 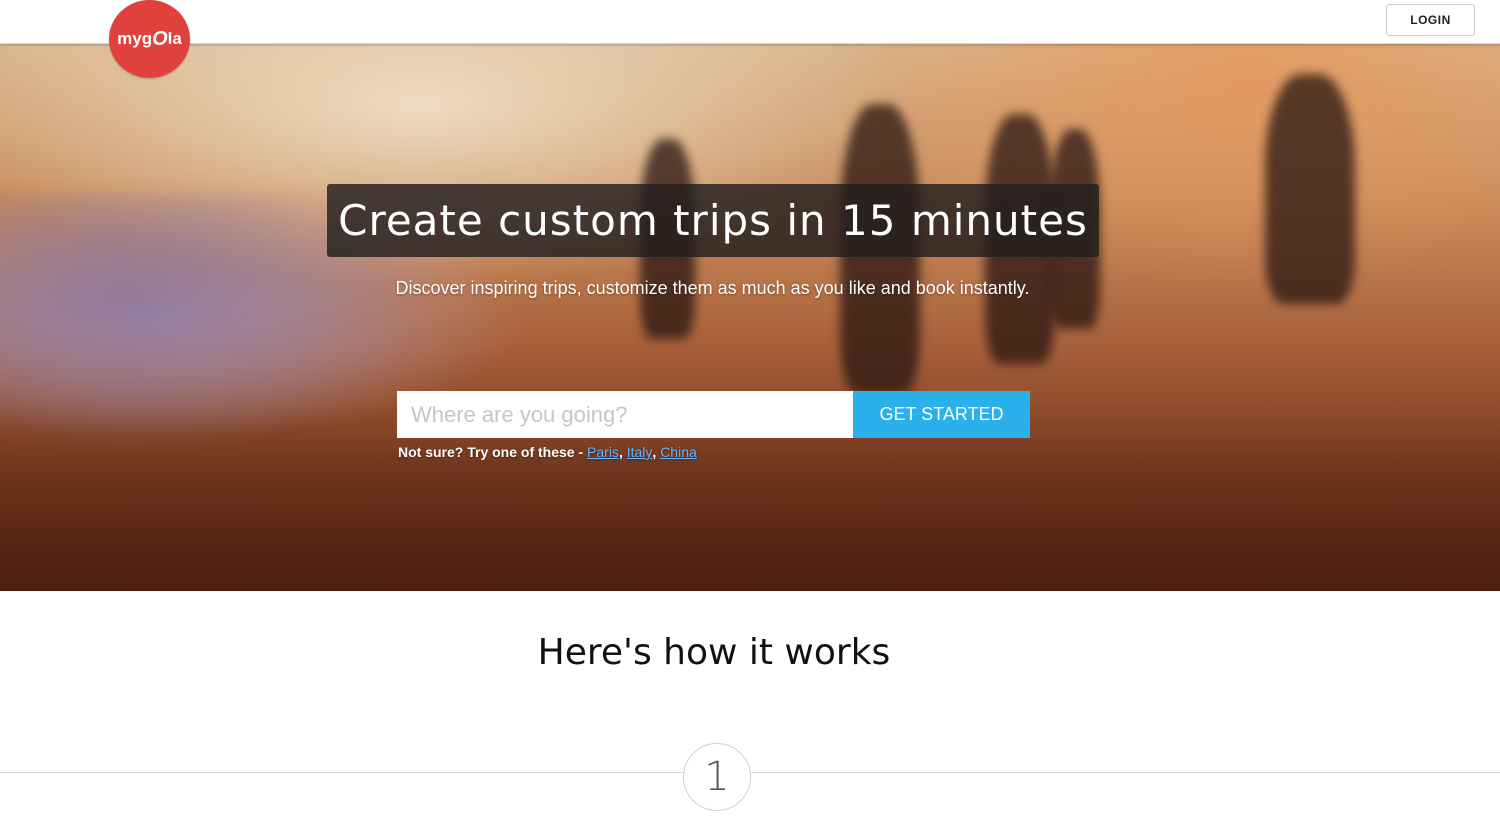 I want to click on mygola-logo: myg Ola, so click(x=149, y=39).